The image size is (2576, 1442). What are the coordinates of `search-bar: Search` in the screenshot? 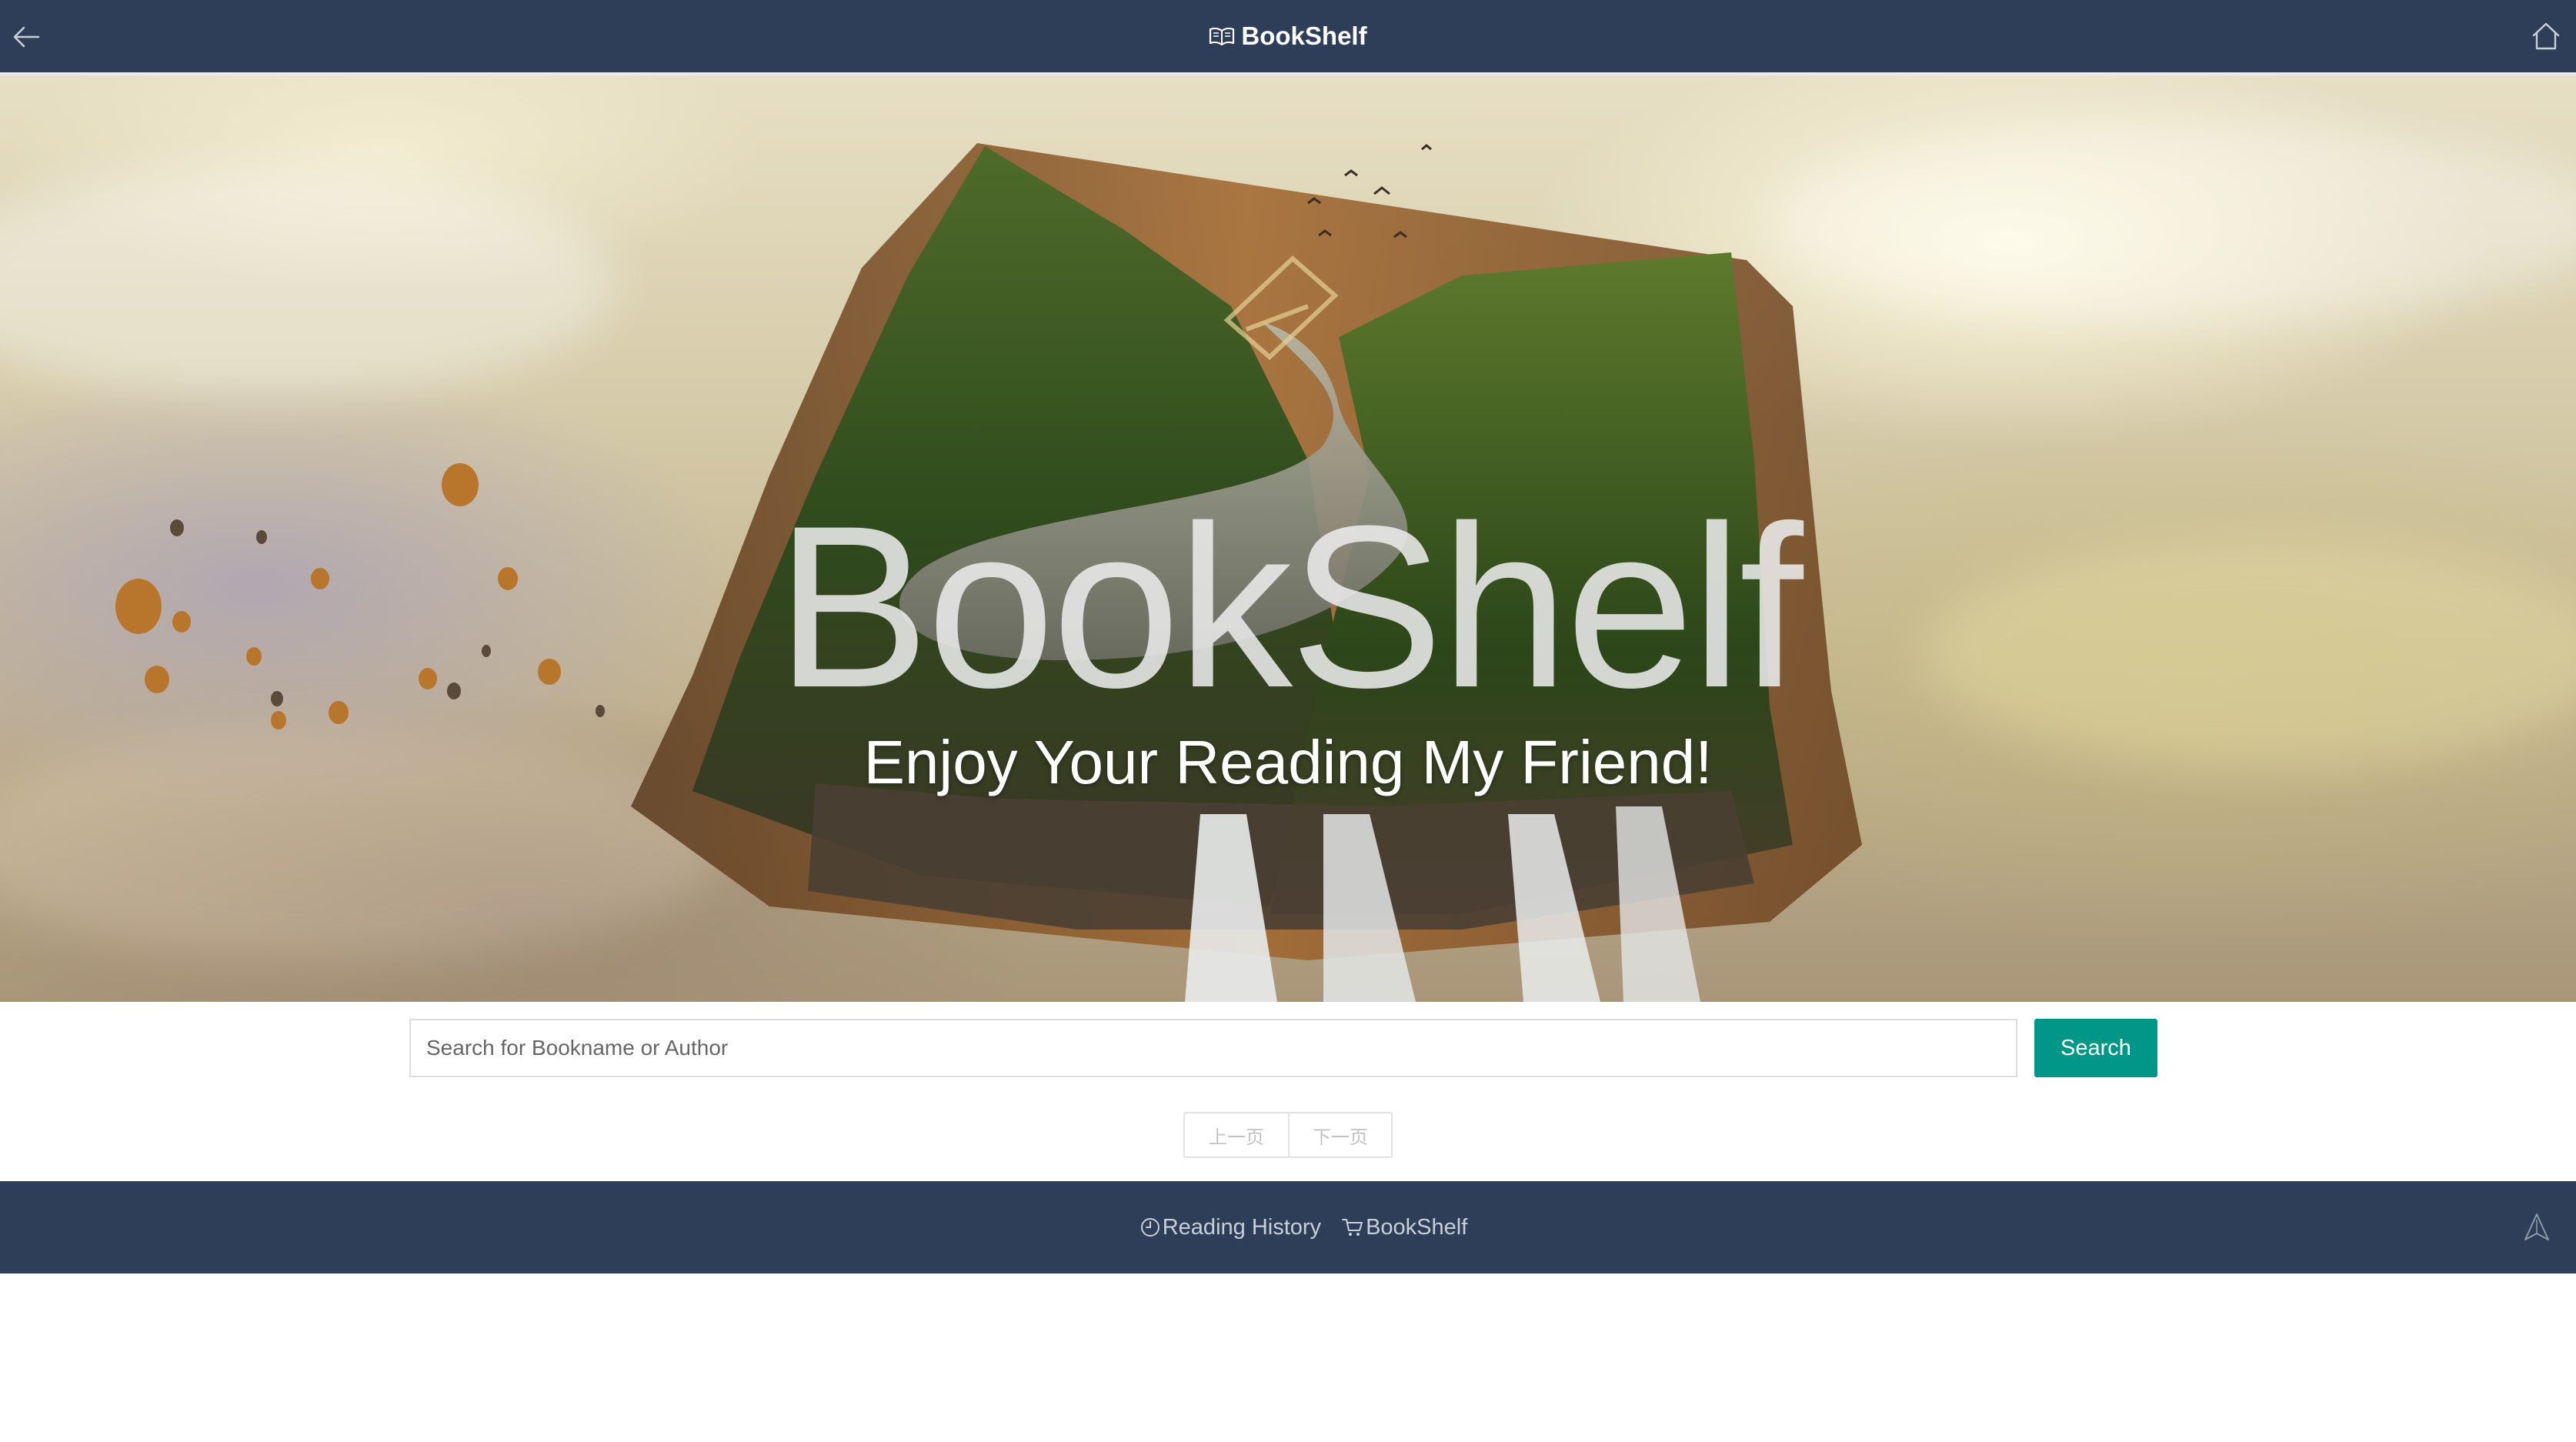 It's located at (1288, 1049).